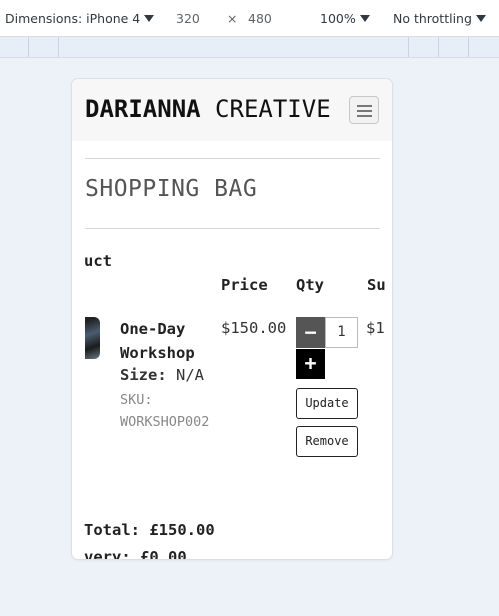 This screenshot has height=616, width=499. Describe the element at coordinates (165, 422) in the screenshot. I see `sku-value: WORKSHOP002` at that location.